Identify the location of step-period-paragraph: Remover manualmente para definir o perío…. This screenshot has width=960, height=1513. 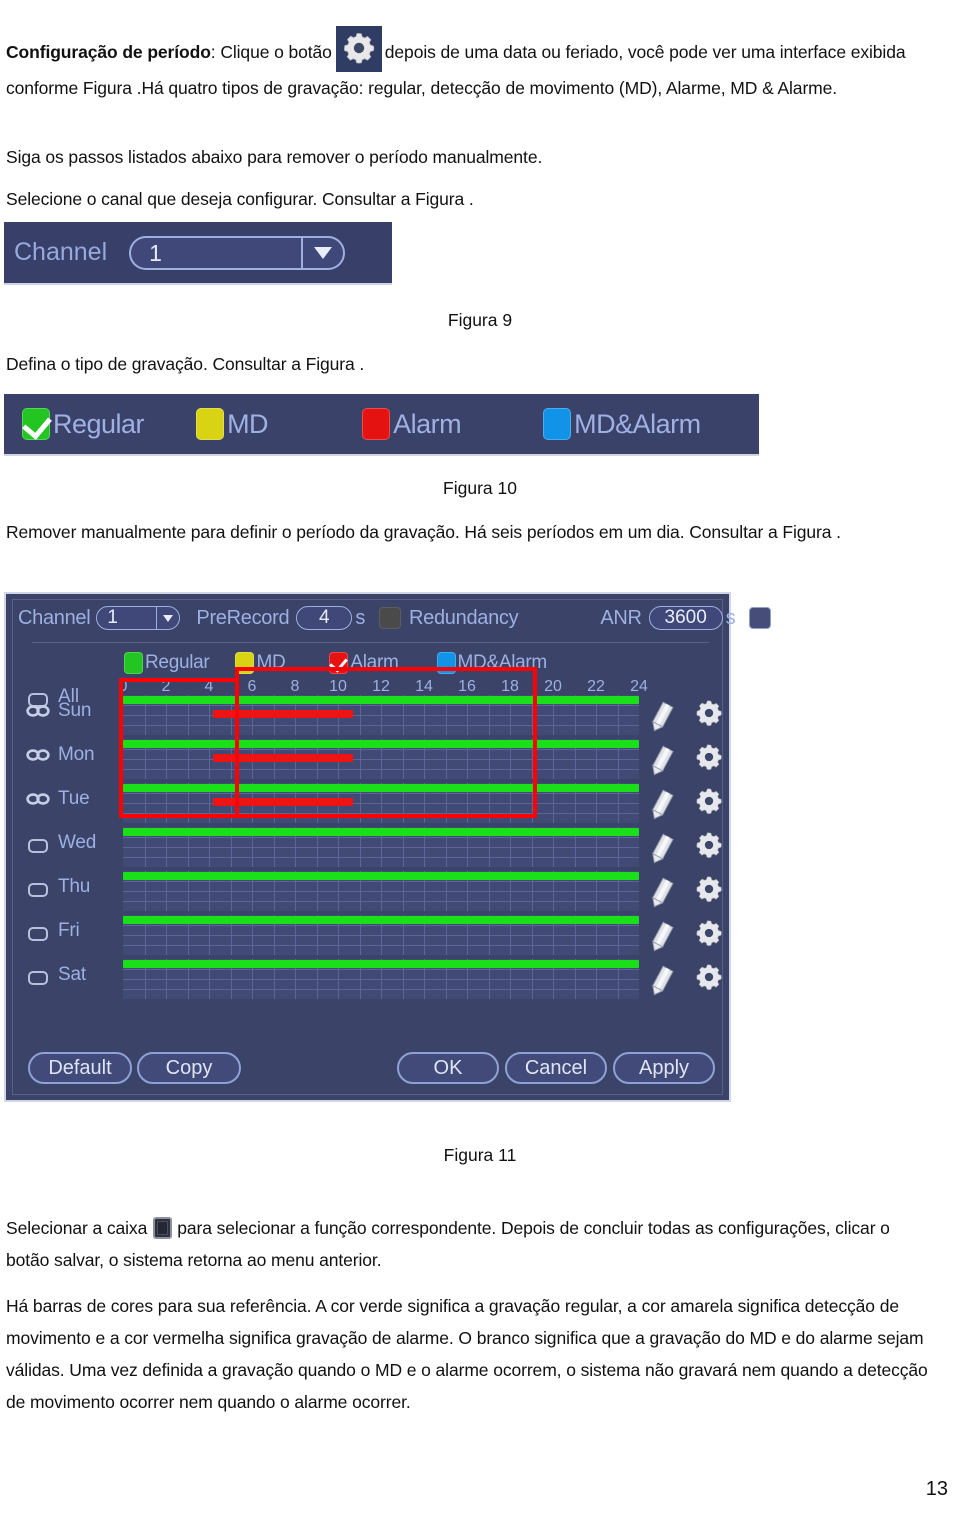
(423, 532).